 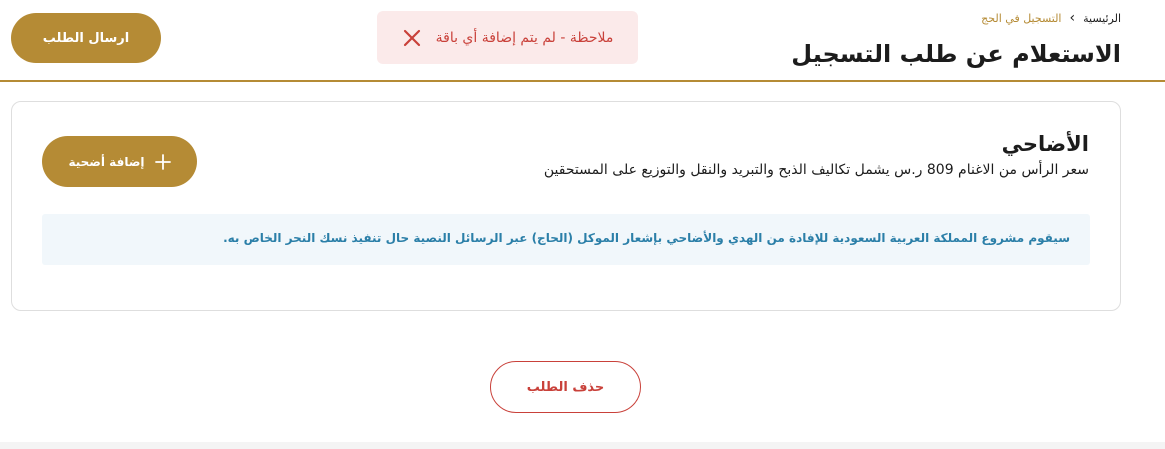 What do you see at coordinates (106, 161) in the screenshot?
I see `add-sacrifice-label: إضافة أضحية` at bounding box center [106, 161].